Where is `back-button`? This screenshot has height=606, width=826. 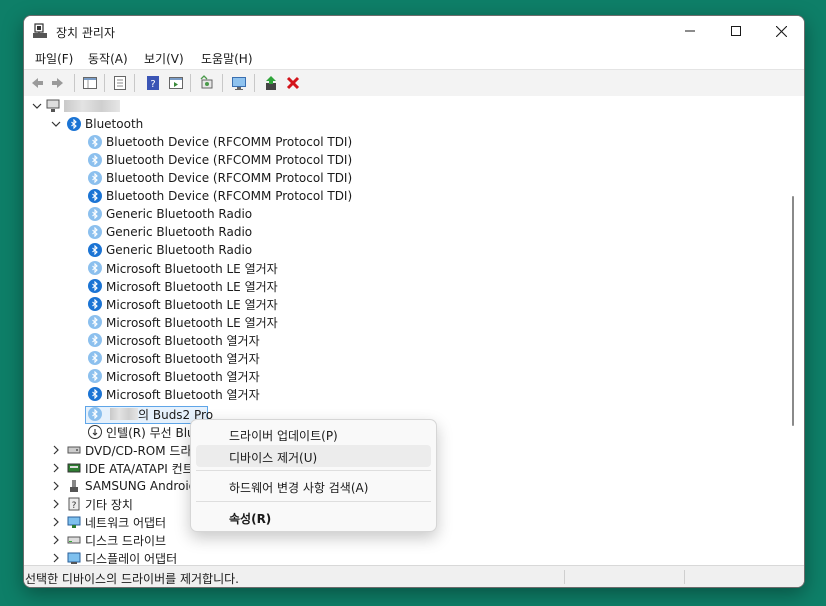
back-button is located at coordinates (37, 83).